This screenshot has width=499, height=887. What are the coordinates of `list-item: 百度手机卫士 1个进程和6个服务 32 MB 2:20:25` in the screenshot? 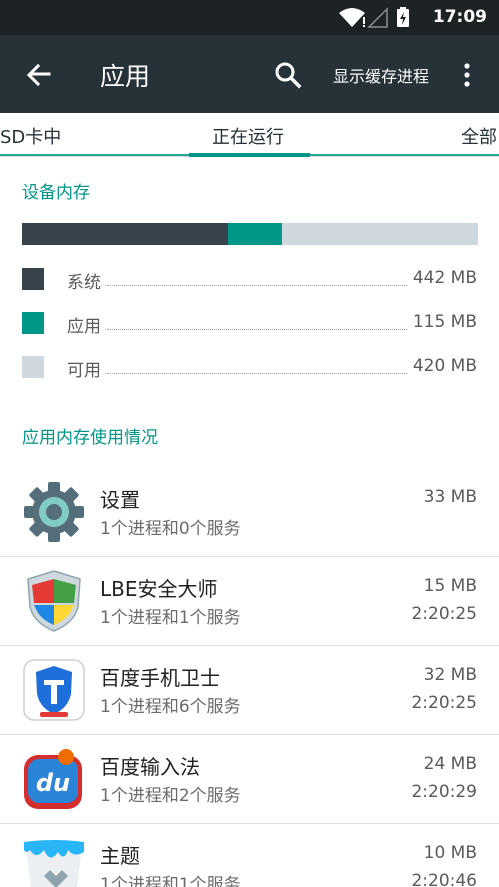 It's located at (249, 690).